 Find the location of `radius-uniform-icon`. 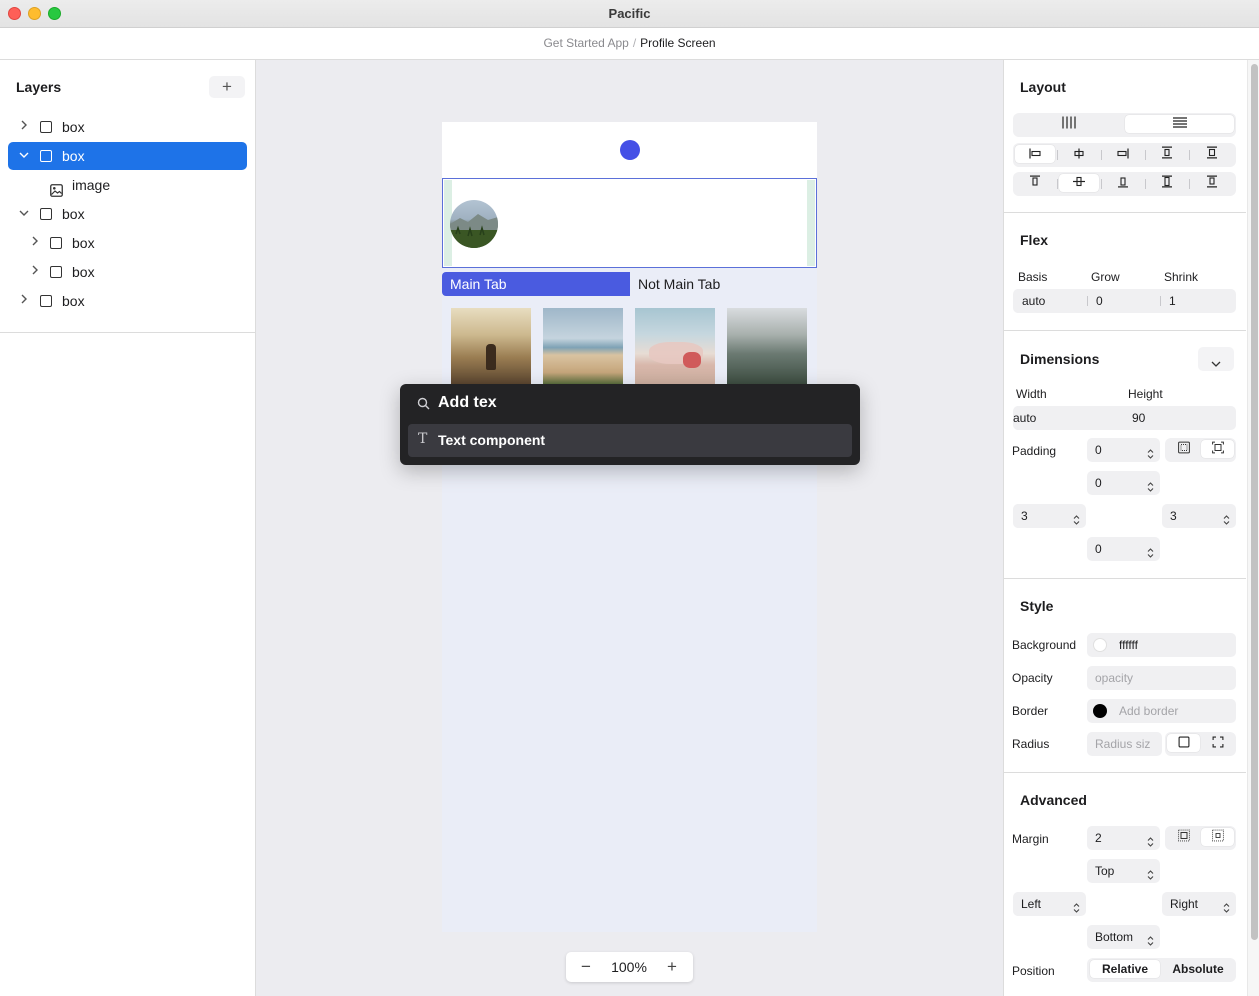

radius-uniform-icon is located at coordinates (1183, 743).